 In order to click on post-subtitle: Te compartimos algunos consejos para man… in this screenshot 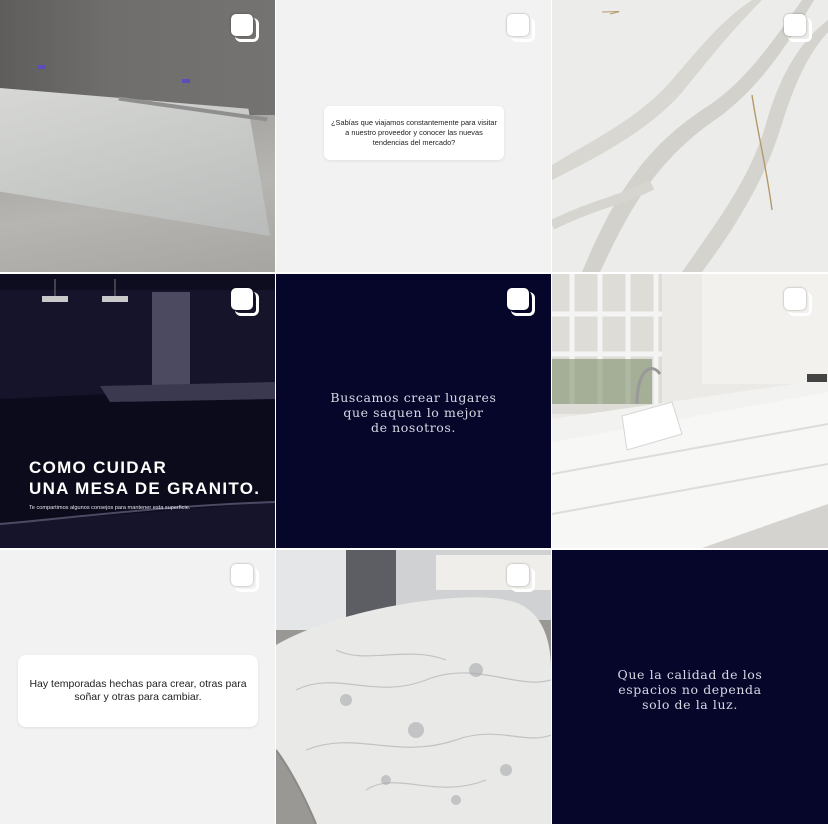, I will do `click(110, 508)`.